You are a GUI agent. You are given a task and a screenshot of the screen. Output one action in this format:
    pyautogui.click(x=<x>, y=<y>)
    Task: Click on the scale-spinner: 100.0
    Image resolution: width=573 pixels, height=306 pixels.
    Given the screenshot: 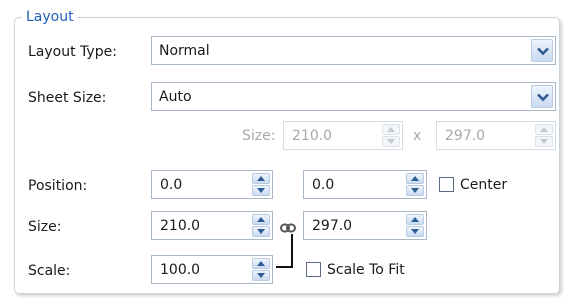 What is the action you would take?
    pyautogui.click(x=212, y=269)
    